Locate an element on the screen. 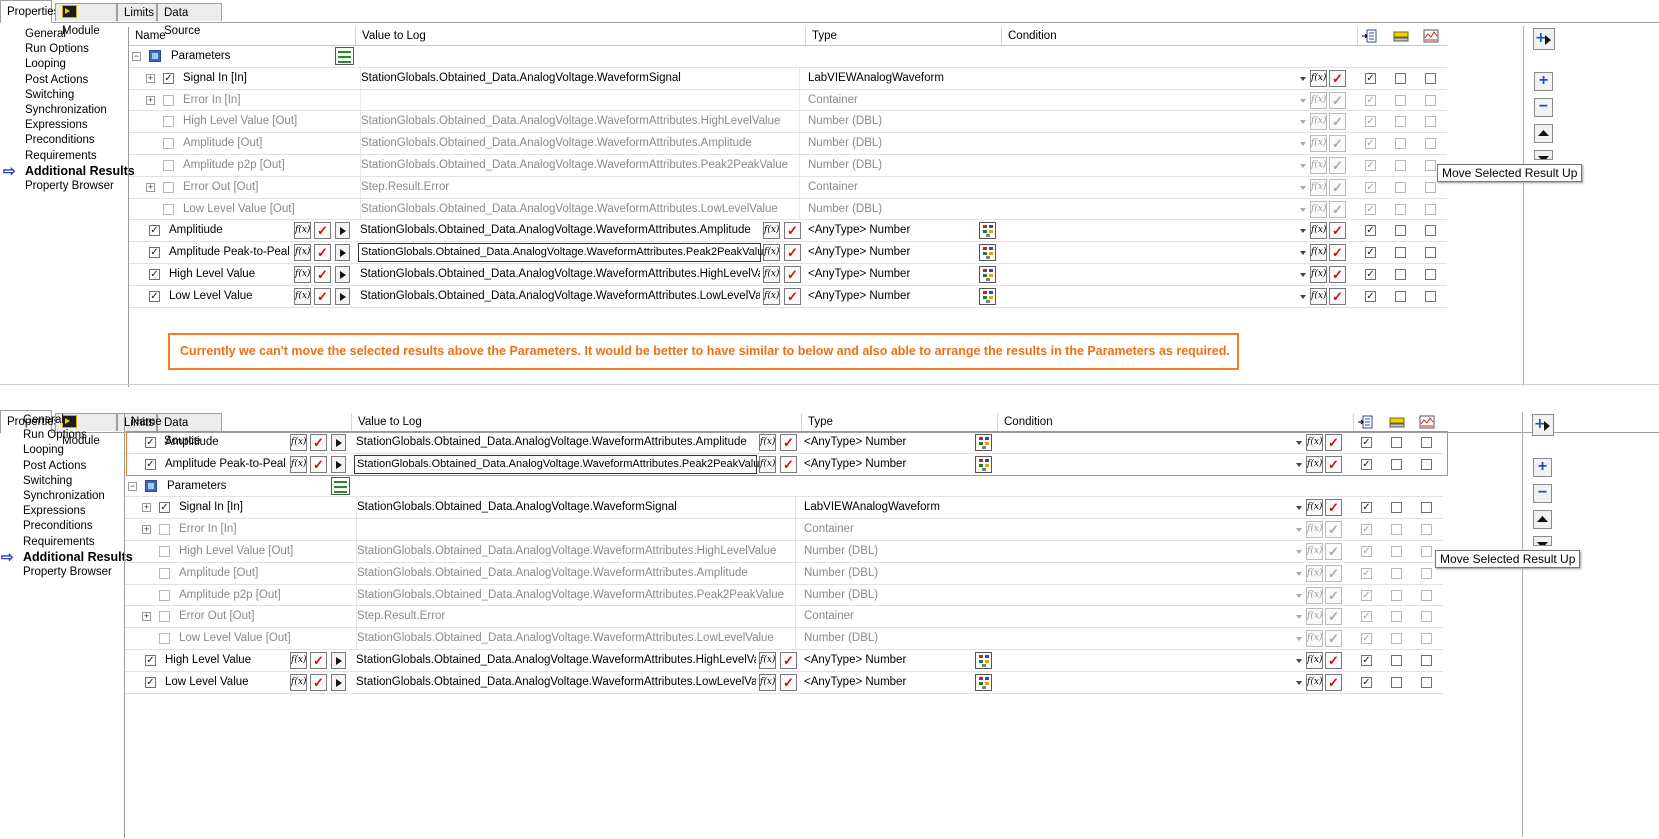  parameter-name: High Level Value [Out] is located at coordinates (269, 121).